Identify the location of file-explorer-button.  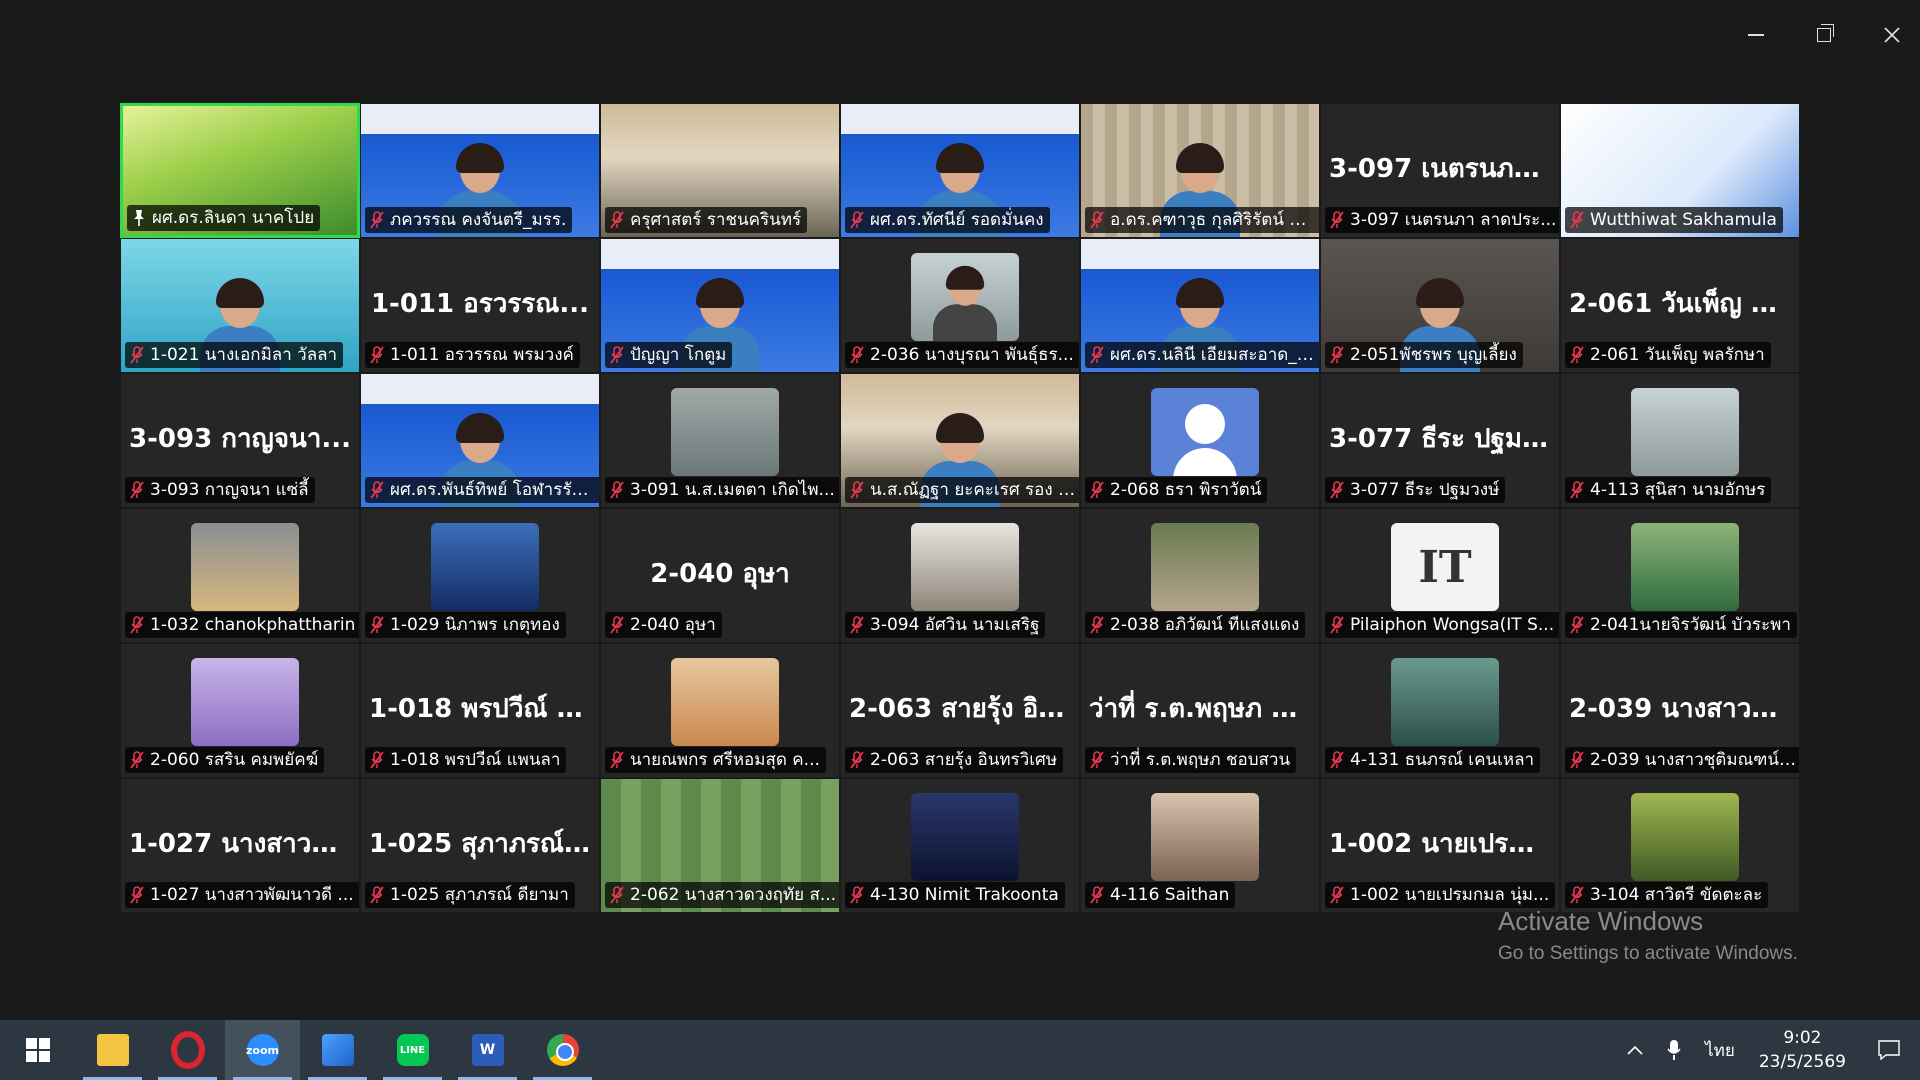
(112, 1050).